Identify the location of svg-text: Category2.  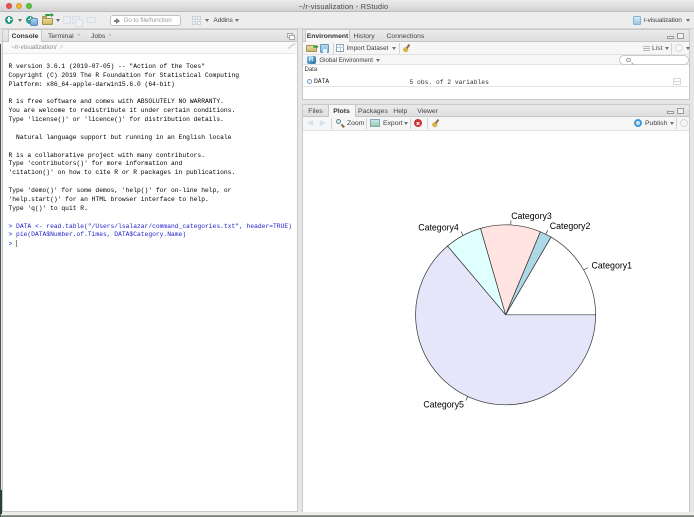
(570, 226).